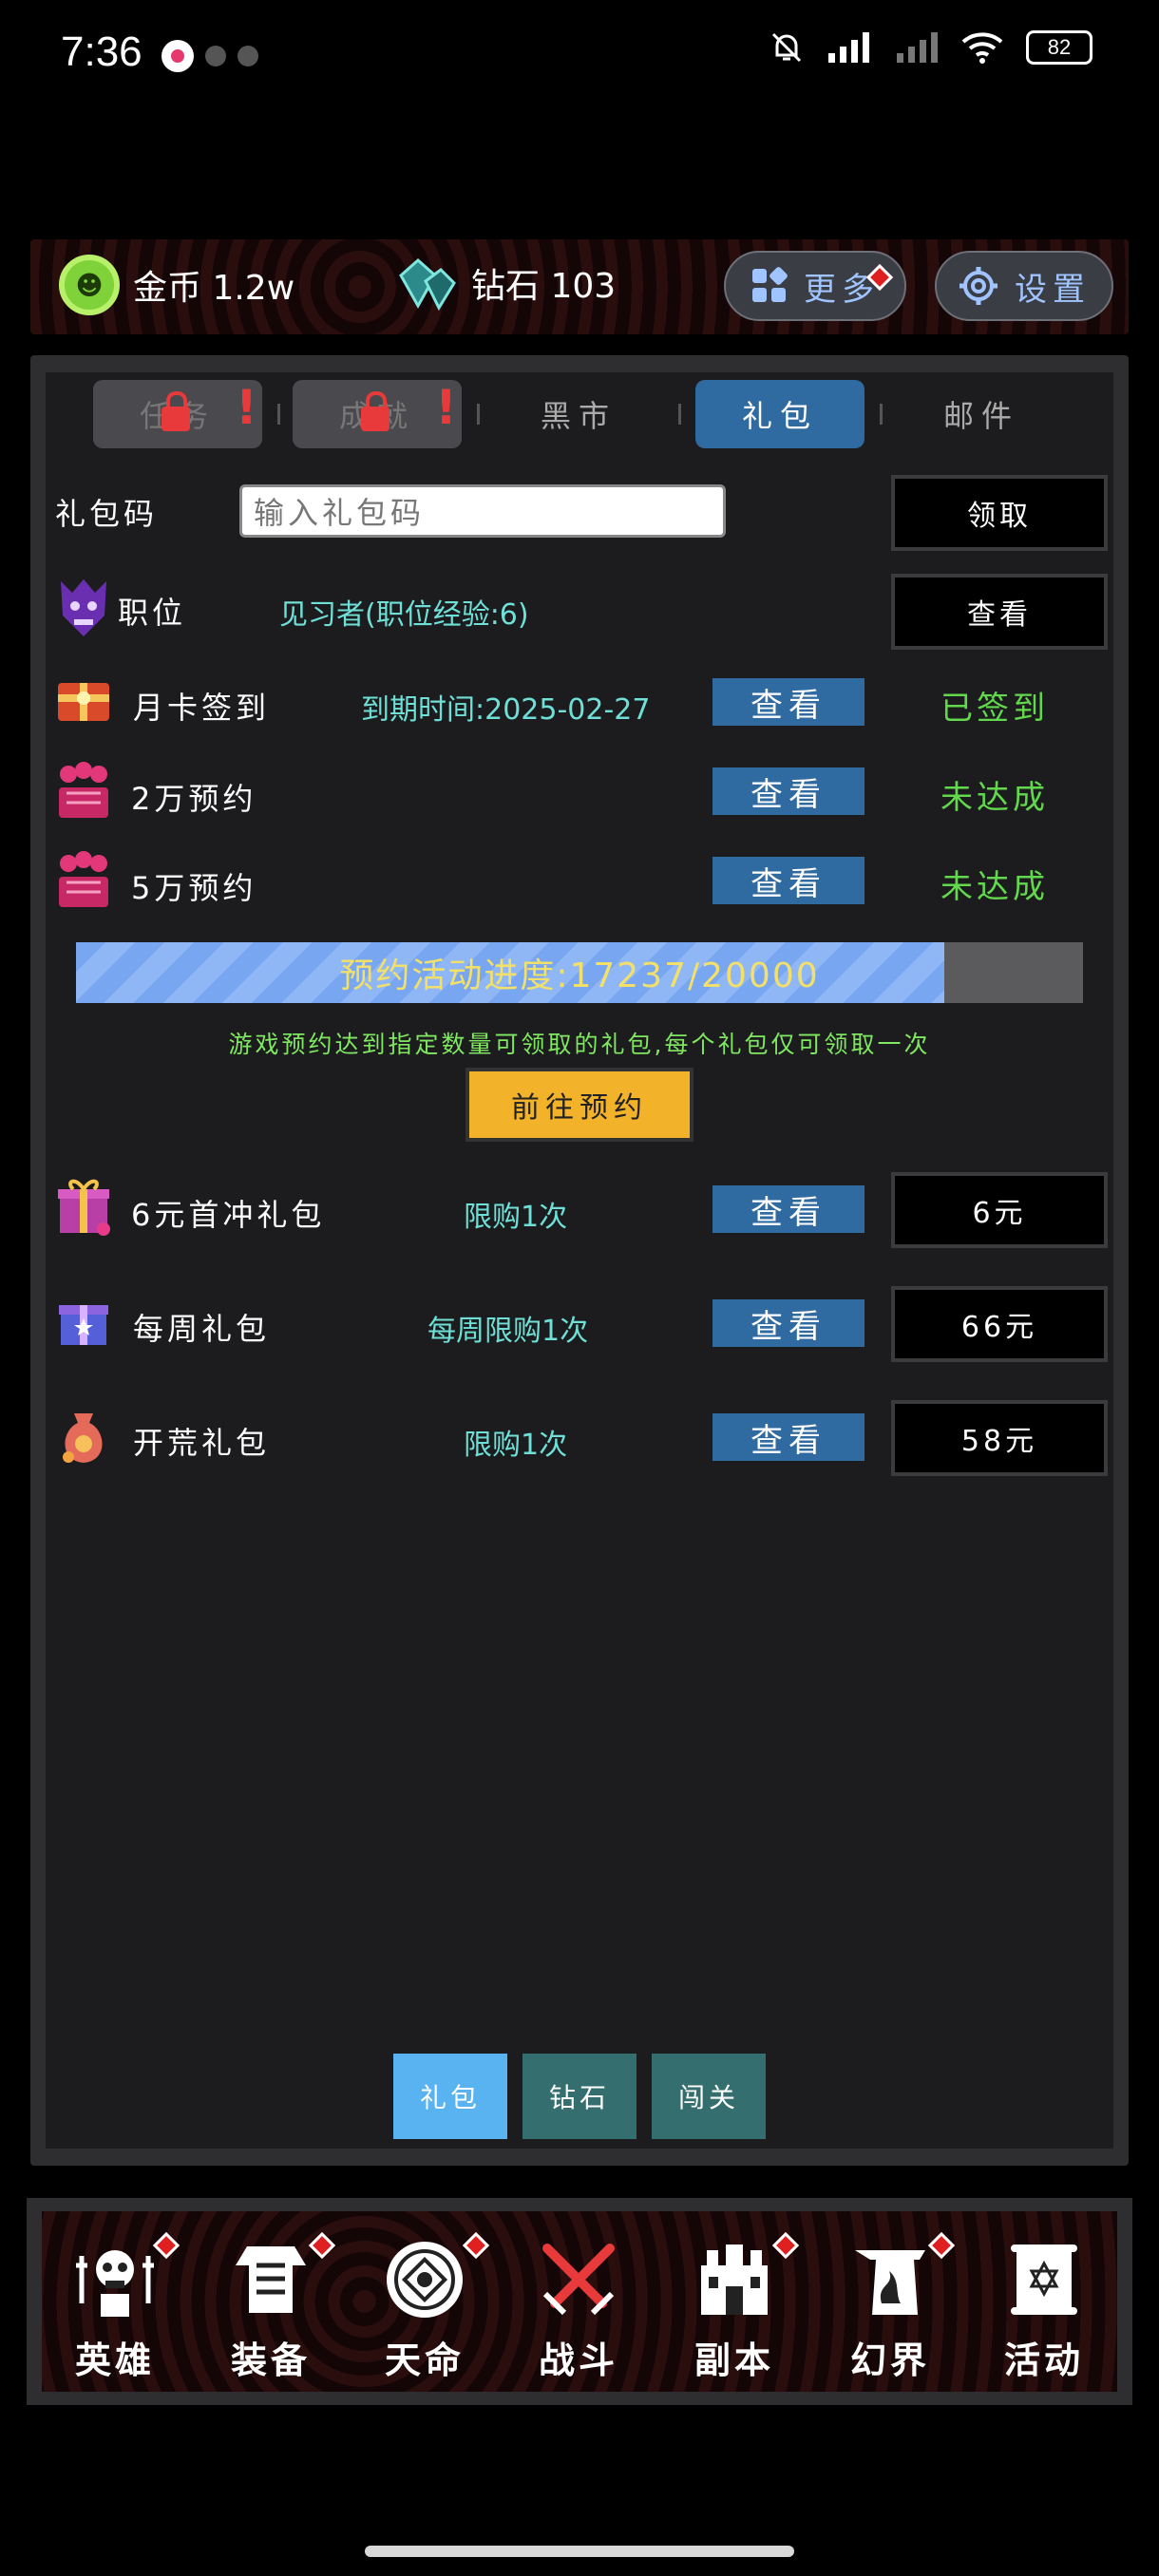  I want to click on signal-icon, so click(848, 47).